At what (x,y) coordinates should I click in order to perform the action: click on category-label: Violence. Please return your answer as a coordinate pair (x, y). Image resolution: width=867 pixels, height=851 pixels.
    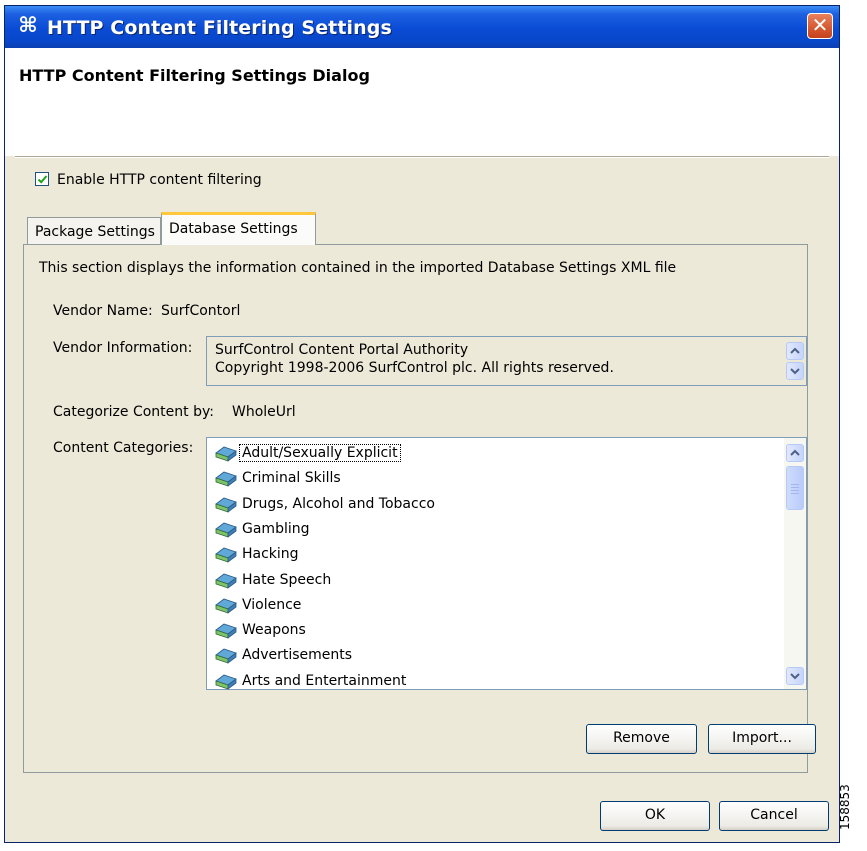
    Looking at the image, I should click on (272, 604).